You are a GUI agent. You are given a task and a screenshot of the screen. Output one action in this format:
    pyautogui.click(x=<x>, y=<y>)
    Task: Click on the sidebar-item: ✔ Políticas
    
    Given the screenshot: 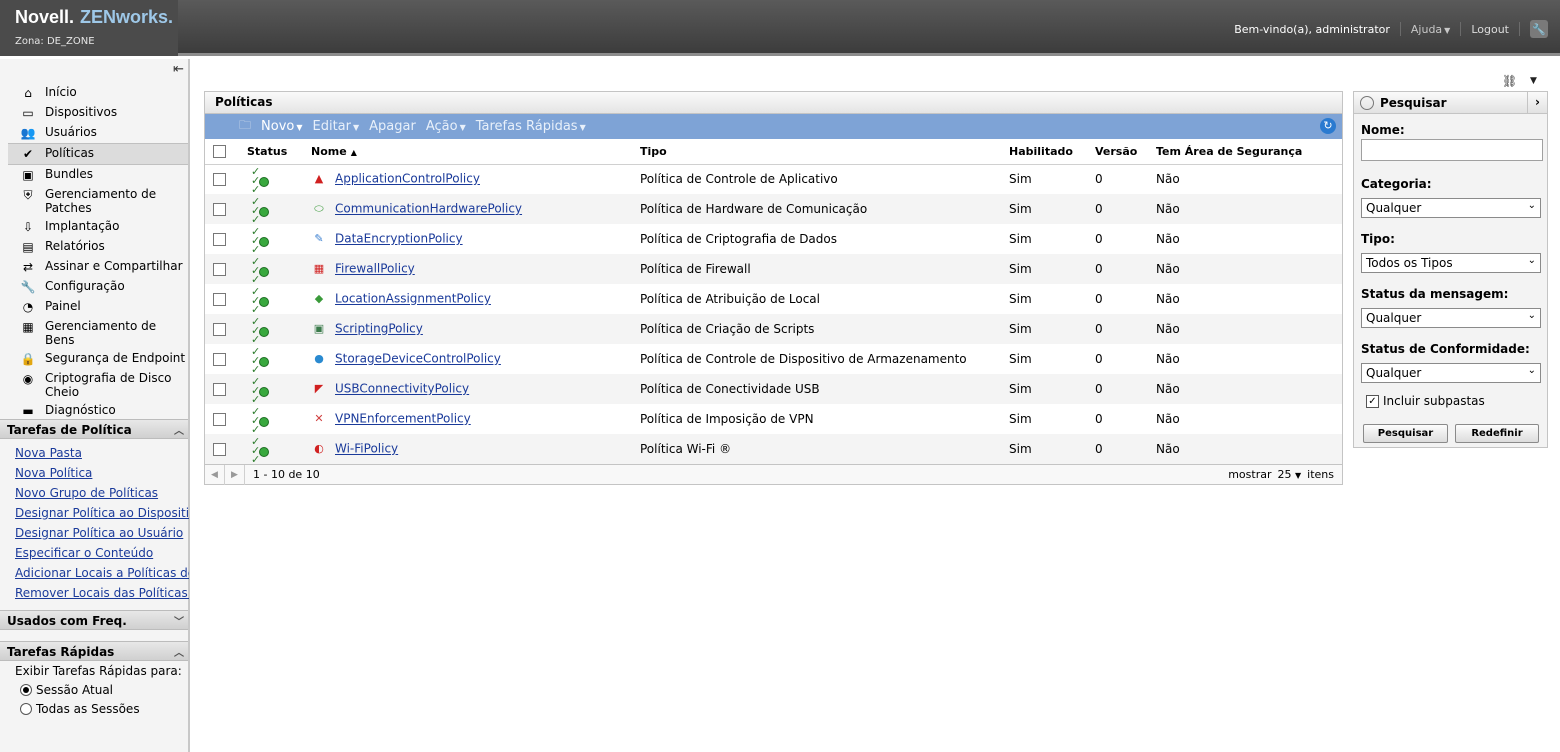 What is the action you would take?
    pyautogui.click(x=98, y=154)
    